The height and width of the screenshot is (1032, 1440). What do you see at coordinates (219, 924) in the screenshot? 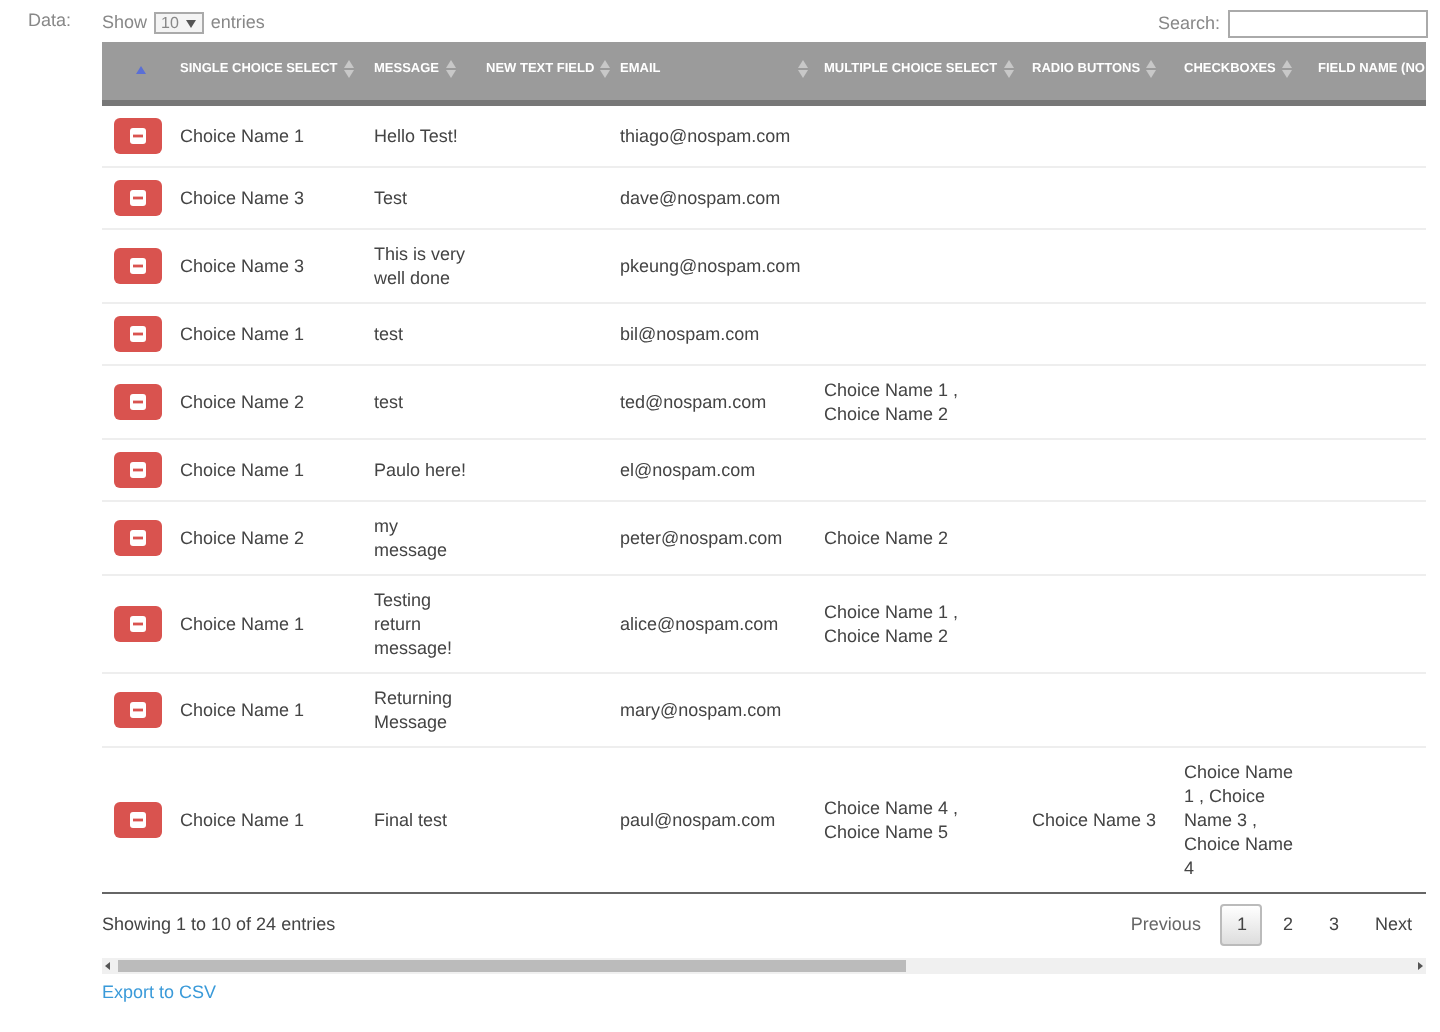
I see `table-info: Showing 1 to 10 of 24 entries` at bounding box center [219, 924].